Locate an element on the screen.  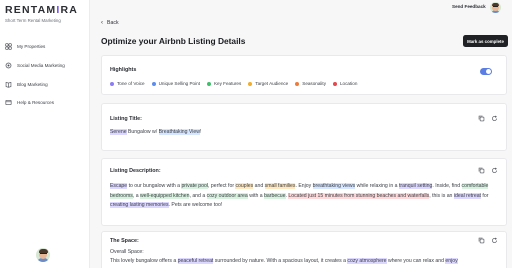
brand-tagline: Short Term Rental Marketing is located at coordinates (33, 20).